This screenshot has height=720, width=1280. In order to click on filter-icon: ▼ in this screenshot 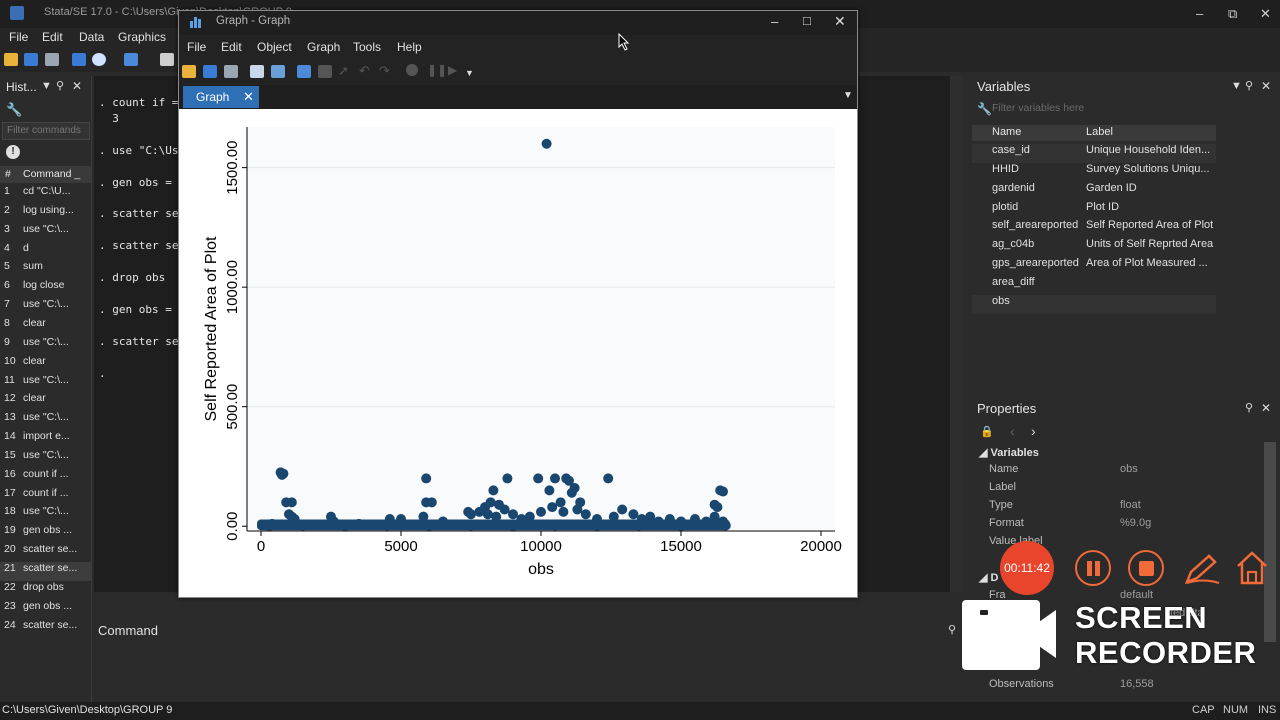, I will do `click(46, 86)`.